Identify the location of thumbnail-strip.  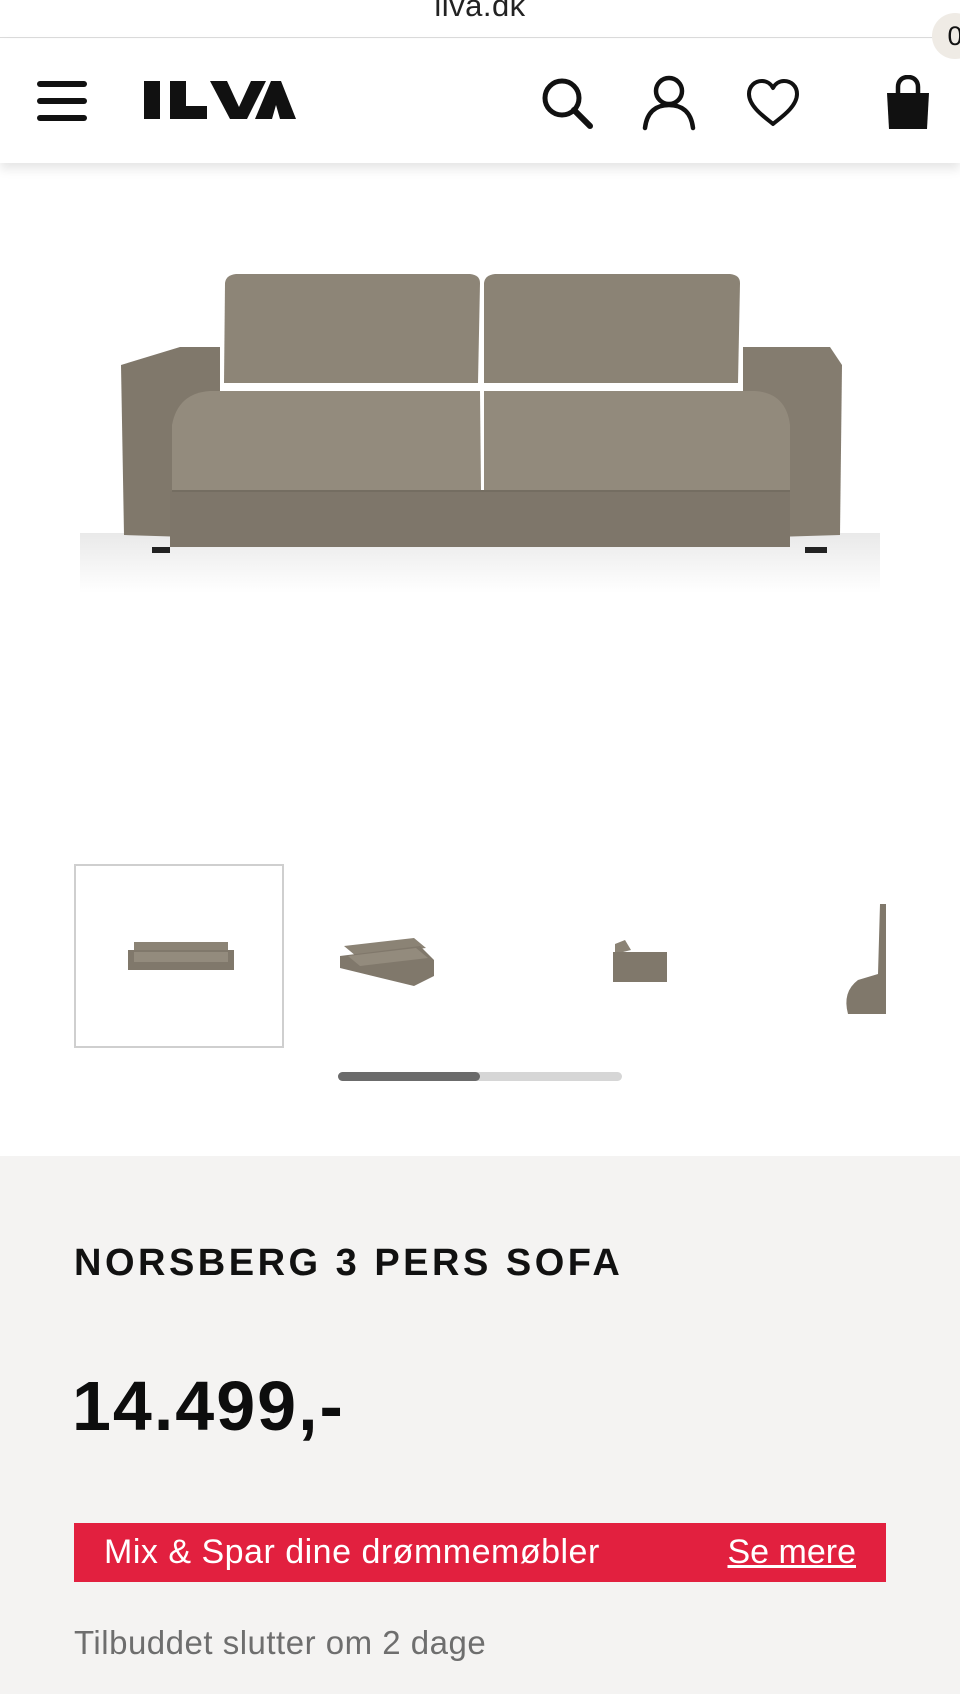
(480, 956).